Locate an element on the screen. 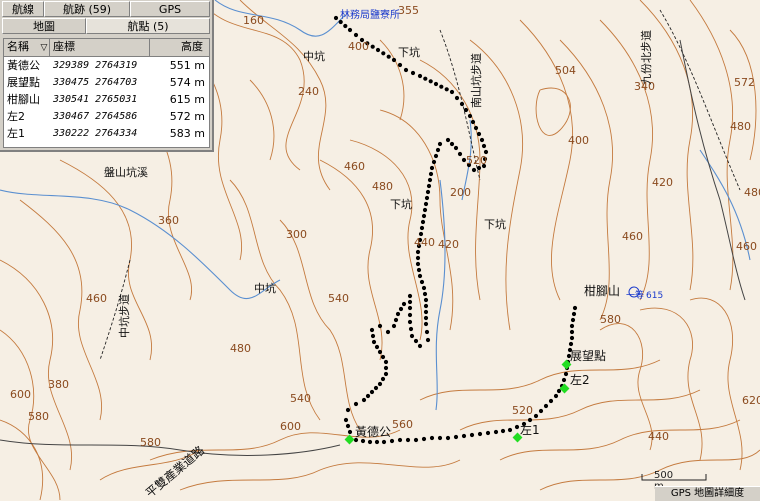 The height and width of the screenshot is (501, 760). col-alt-header: 高度 is located at coordinates (179, 47).